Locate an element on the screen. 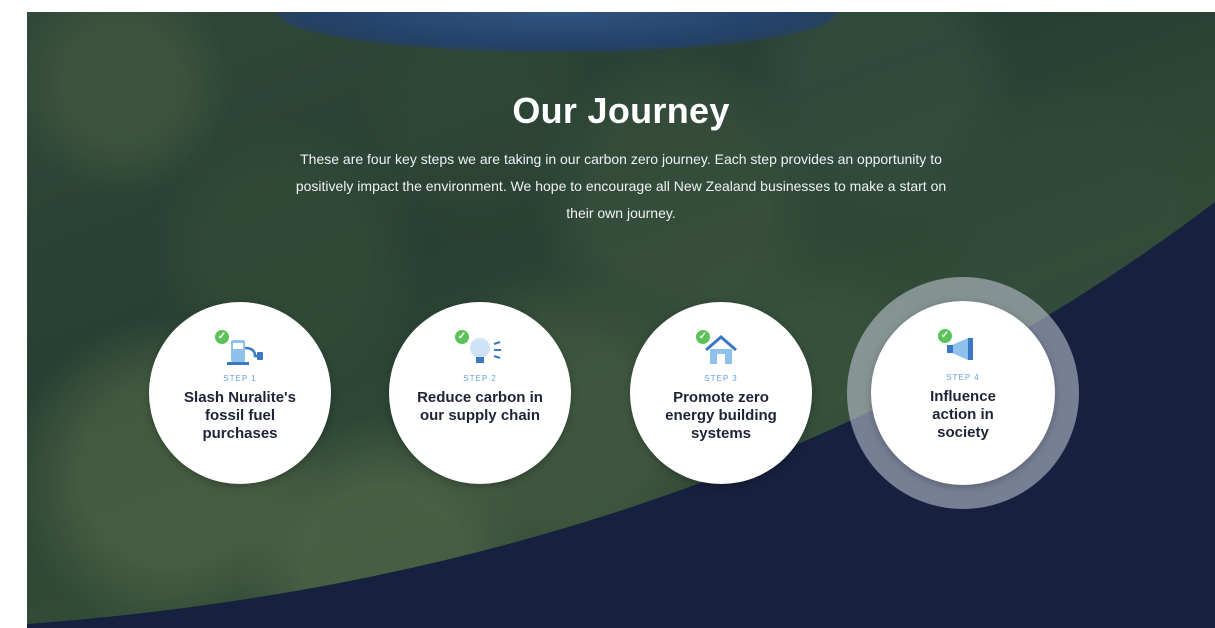 This screenshot has height=628, width=1215. lightbulb-icon: ✓ is located at coordinates (480, 350).